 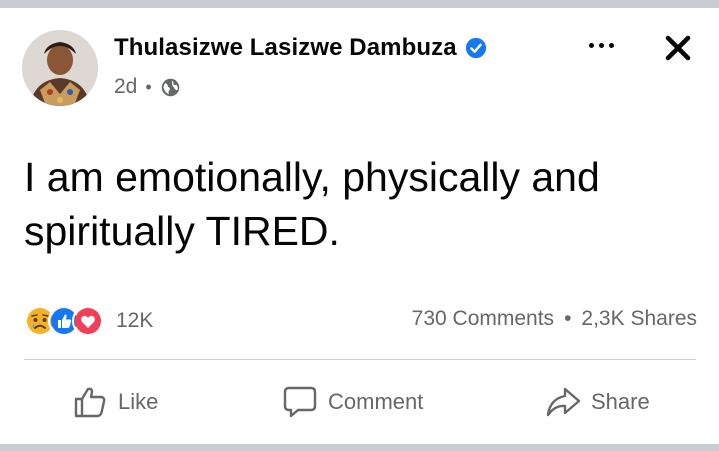 I want to click on divider, so click(x=360, y=359).